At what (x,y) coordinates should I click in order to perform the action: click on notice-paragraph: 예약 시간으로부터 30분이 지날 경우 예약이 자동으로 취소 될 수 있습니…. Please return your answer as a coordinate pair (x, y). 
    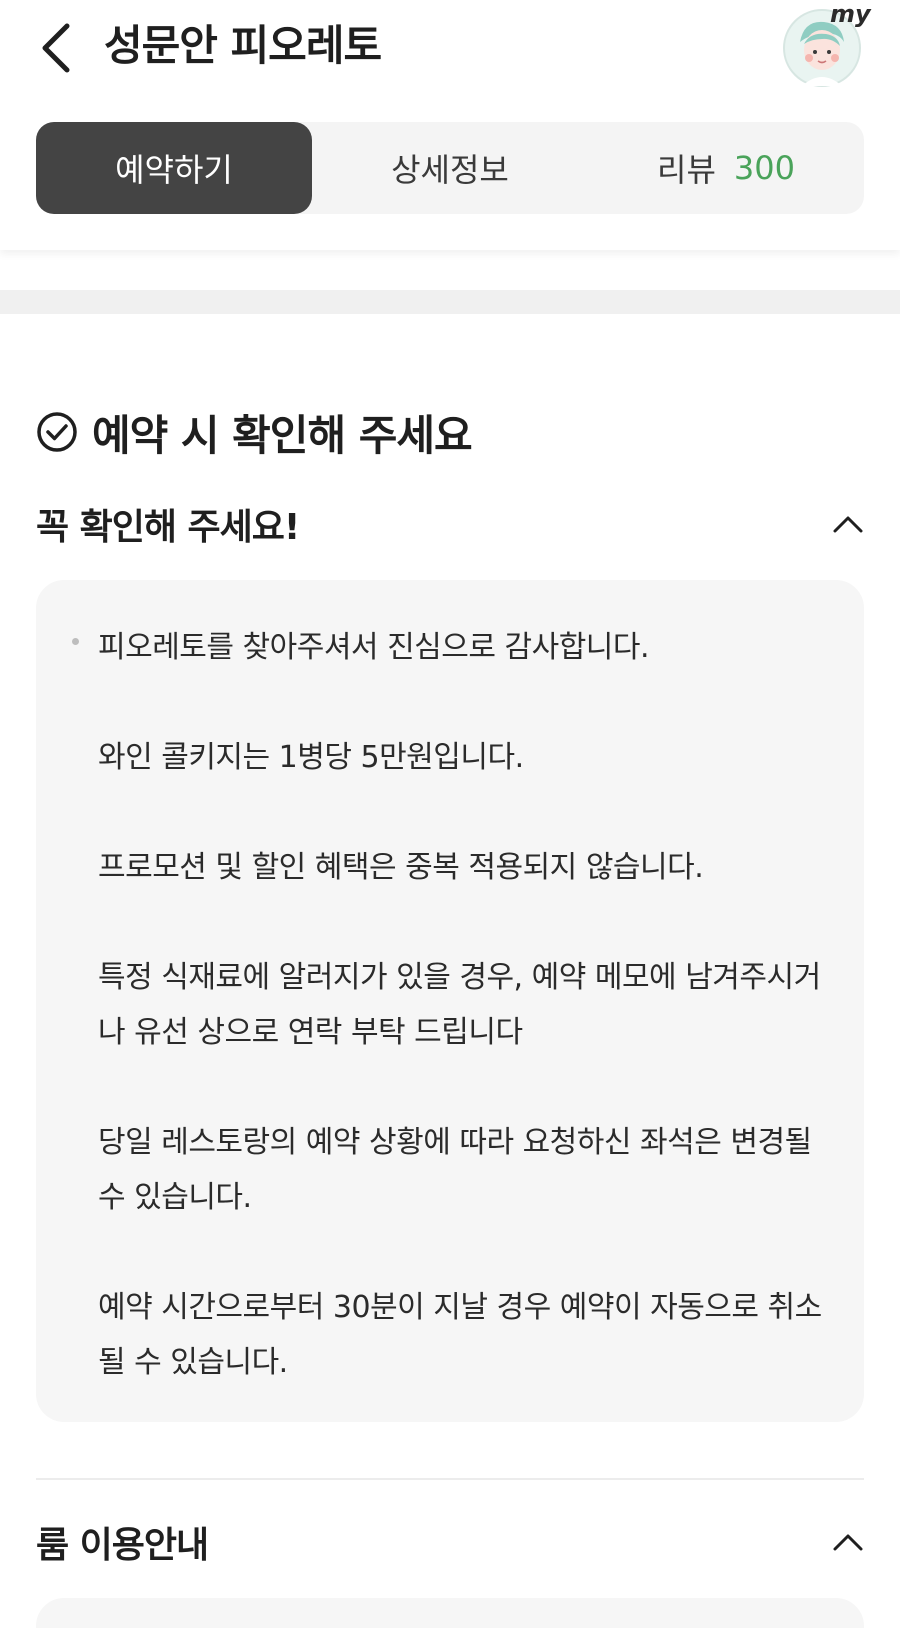
    Looking at the image, I should click on (460, 1335).